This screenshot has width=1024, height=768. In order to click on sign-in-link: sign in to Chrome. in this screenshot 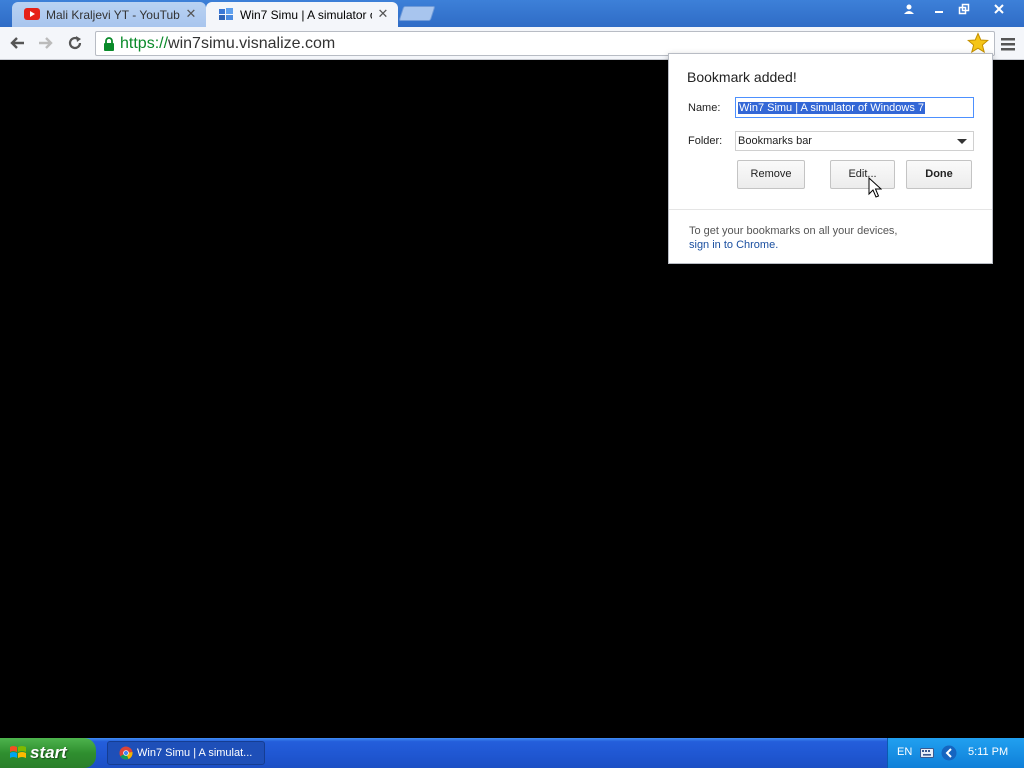, I will do `click(793, 245)`.